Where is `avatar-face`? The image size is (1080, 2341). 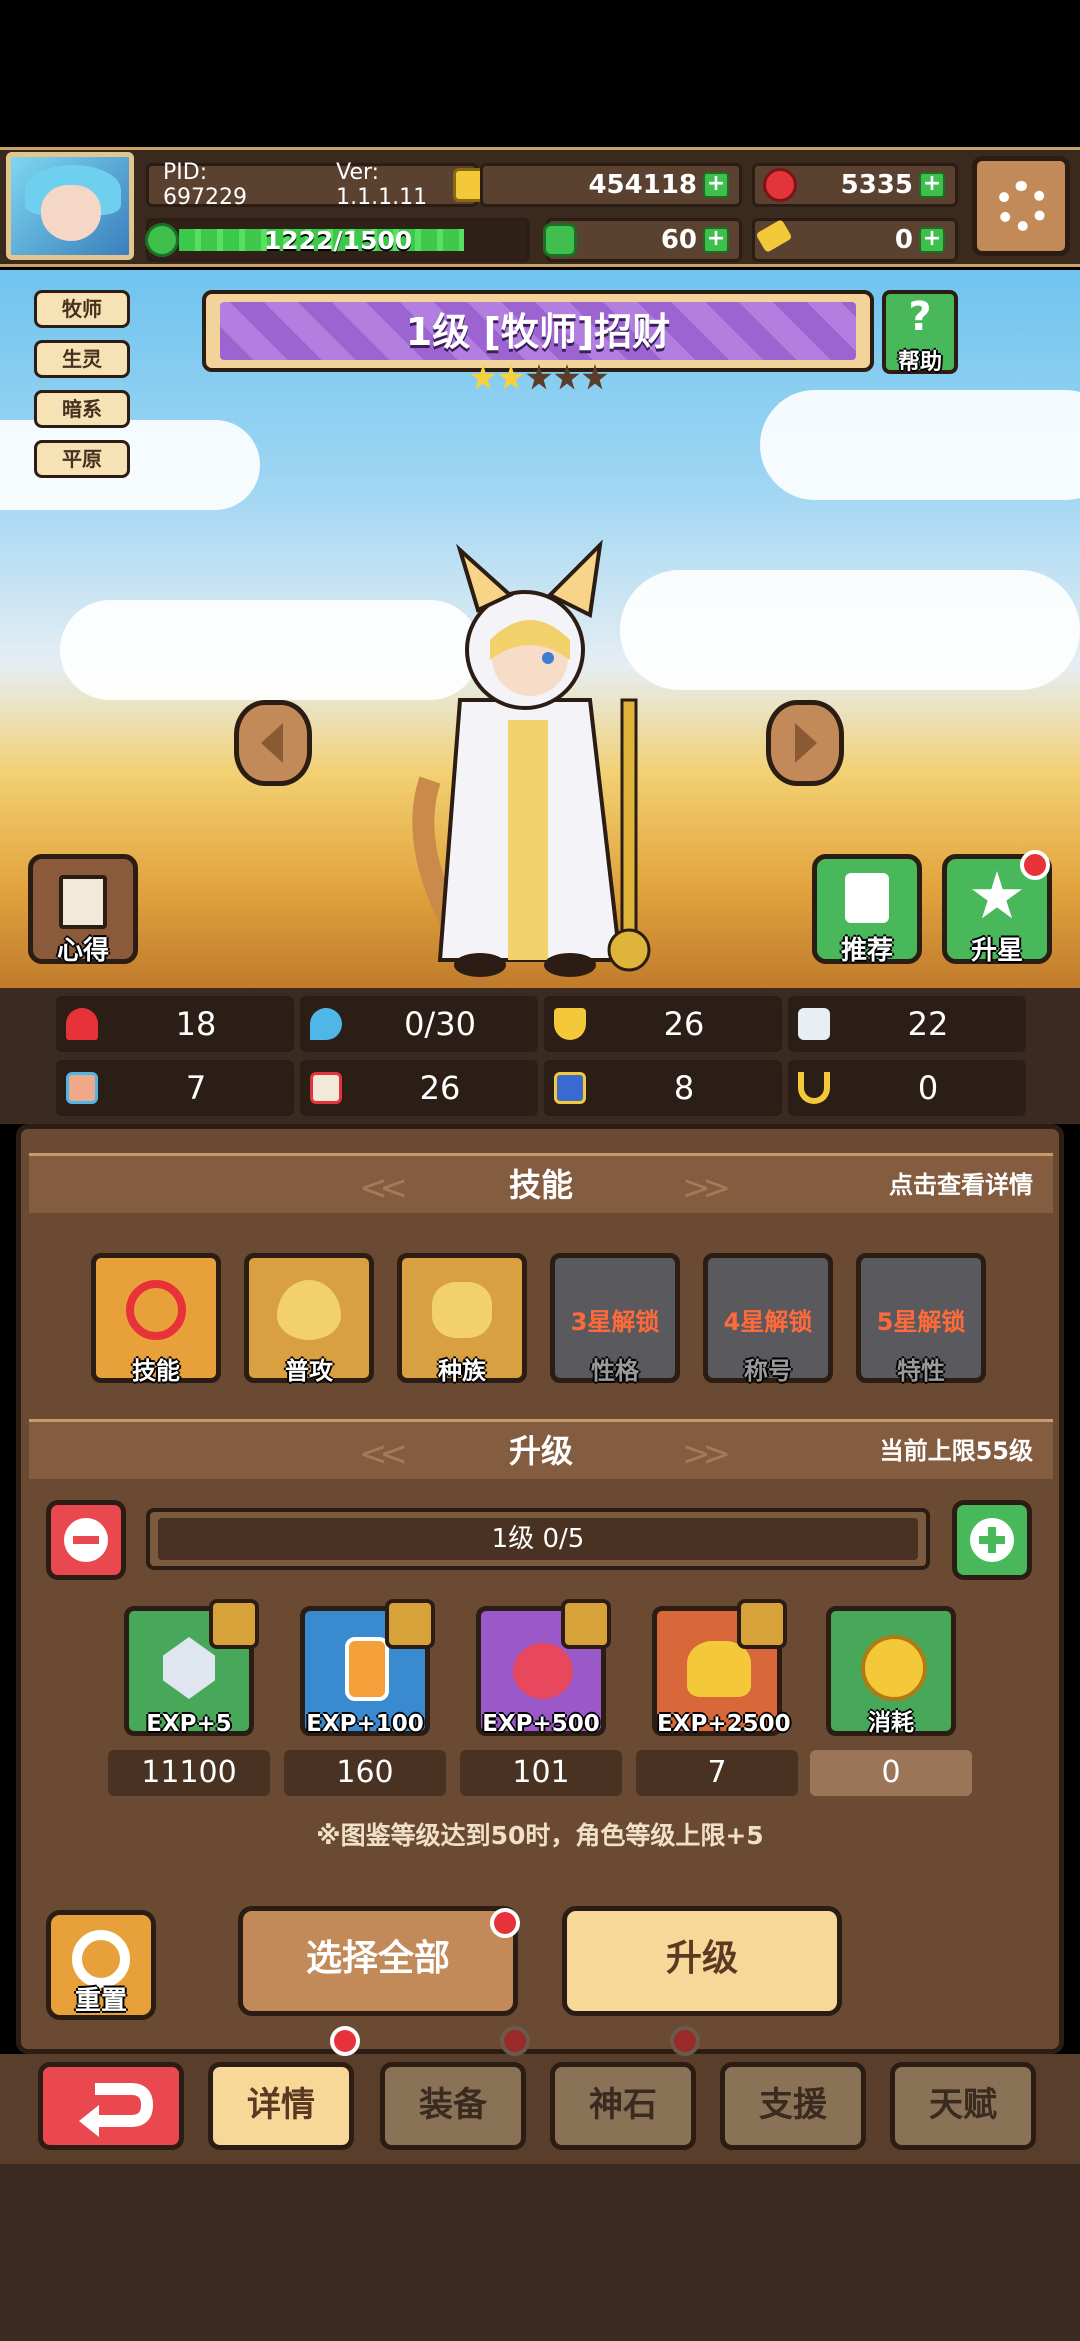 avatar-face is located at coordinates (71, 213).